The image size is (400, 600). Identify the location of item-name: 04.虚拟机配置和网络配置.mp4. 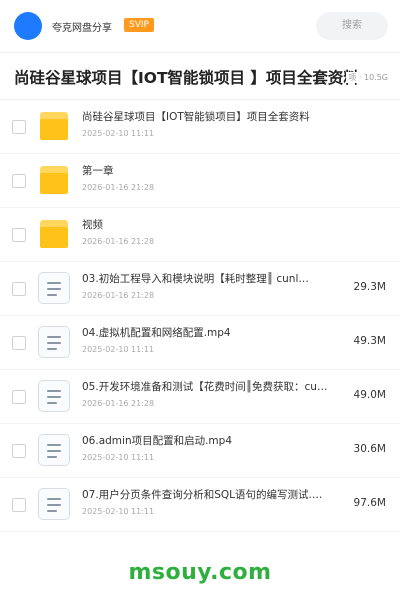
(156, 333).